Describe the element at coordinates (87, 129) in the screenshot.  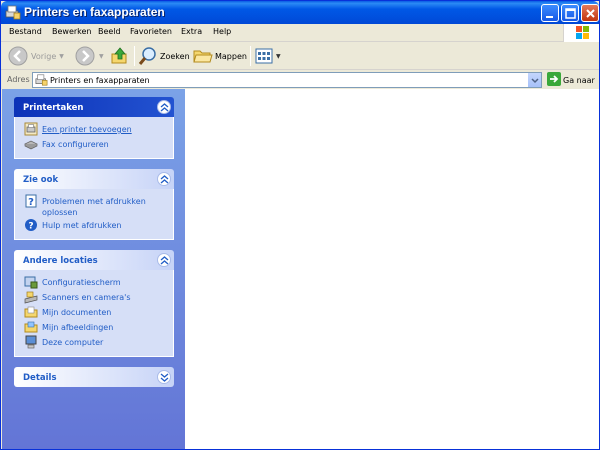
I see `task-label: Een printer toevoegen` at that location.